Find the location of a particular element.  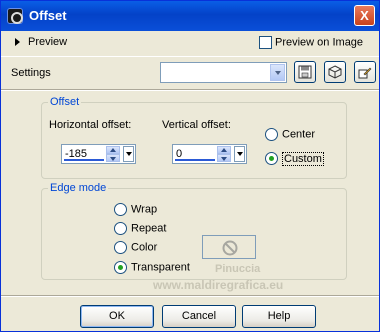

help-button: Help is located at coordinates (279, 316).